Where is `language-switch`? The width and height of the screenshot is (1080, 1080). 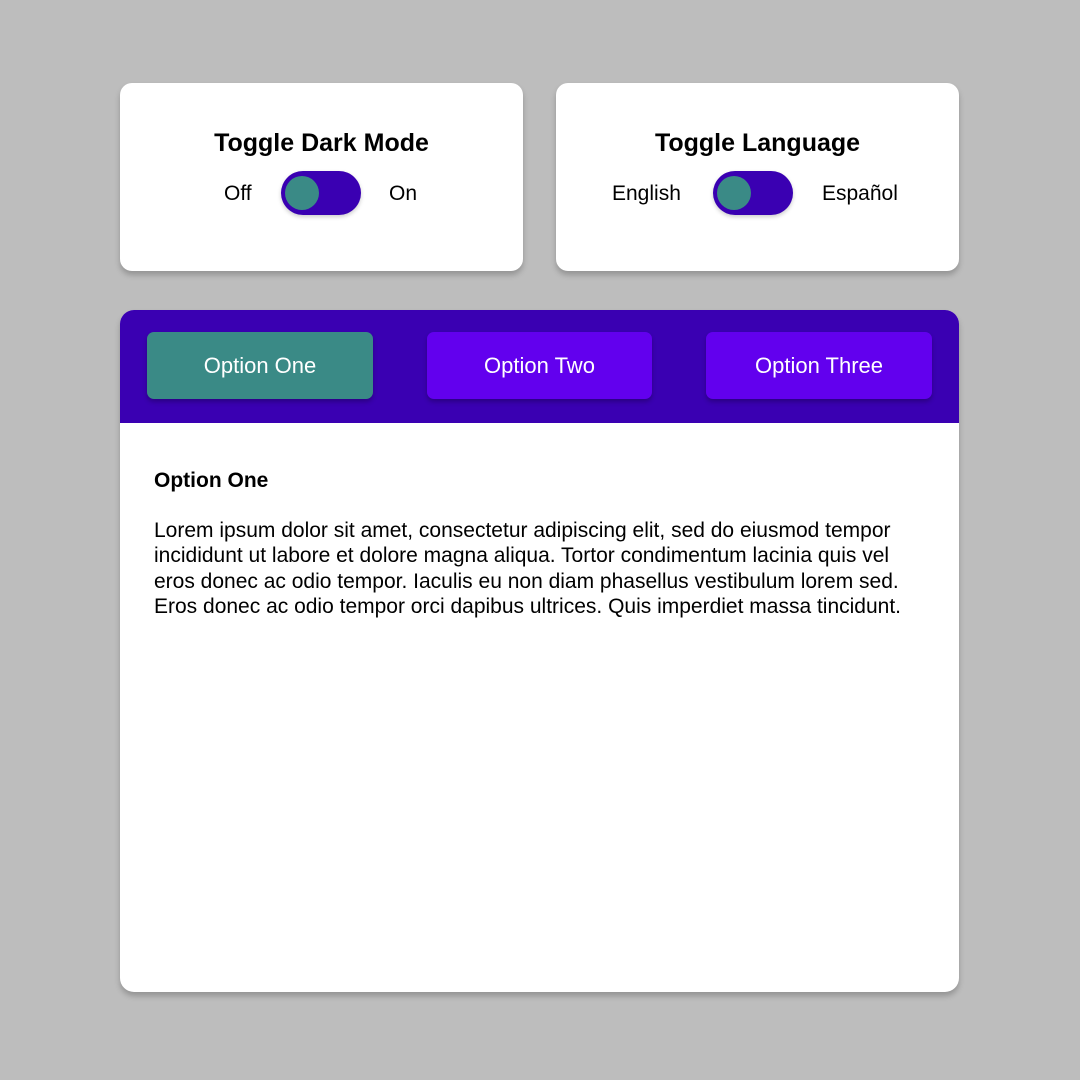 language-switch is located at coordinates (753, 193).